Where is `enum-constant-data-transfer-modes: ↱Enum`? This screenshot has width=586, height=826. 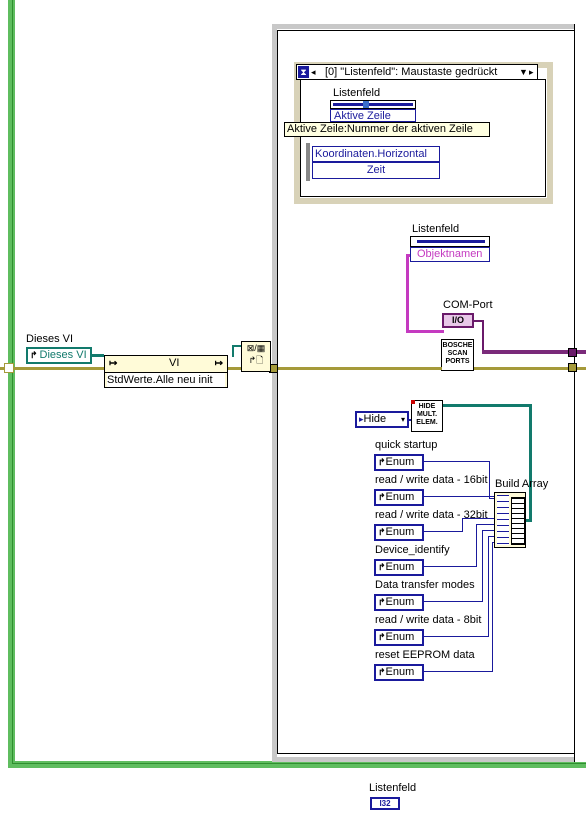 enum-constant-data-transfer-modes: ↱Enum is located at coordinates (399, 602).